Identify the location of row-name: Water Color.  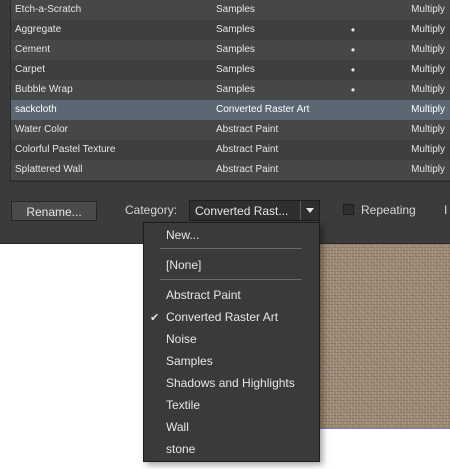
(41, 129).